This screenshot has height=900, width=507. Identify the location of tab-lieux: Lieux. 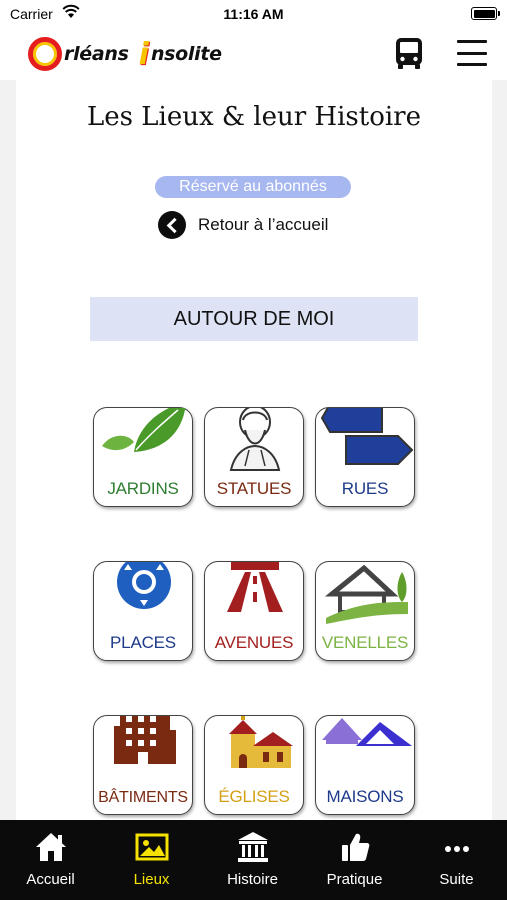
(151, 860).